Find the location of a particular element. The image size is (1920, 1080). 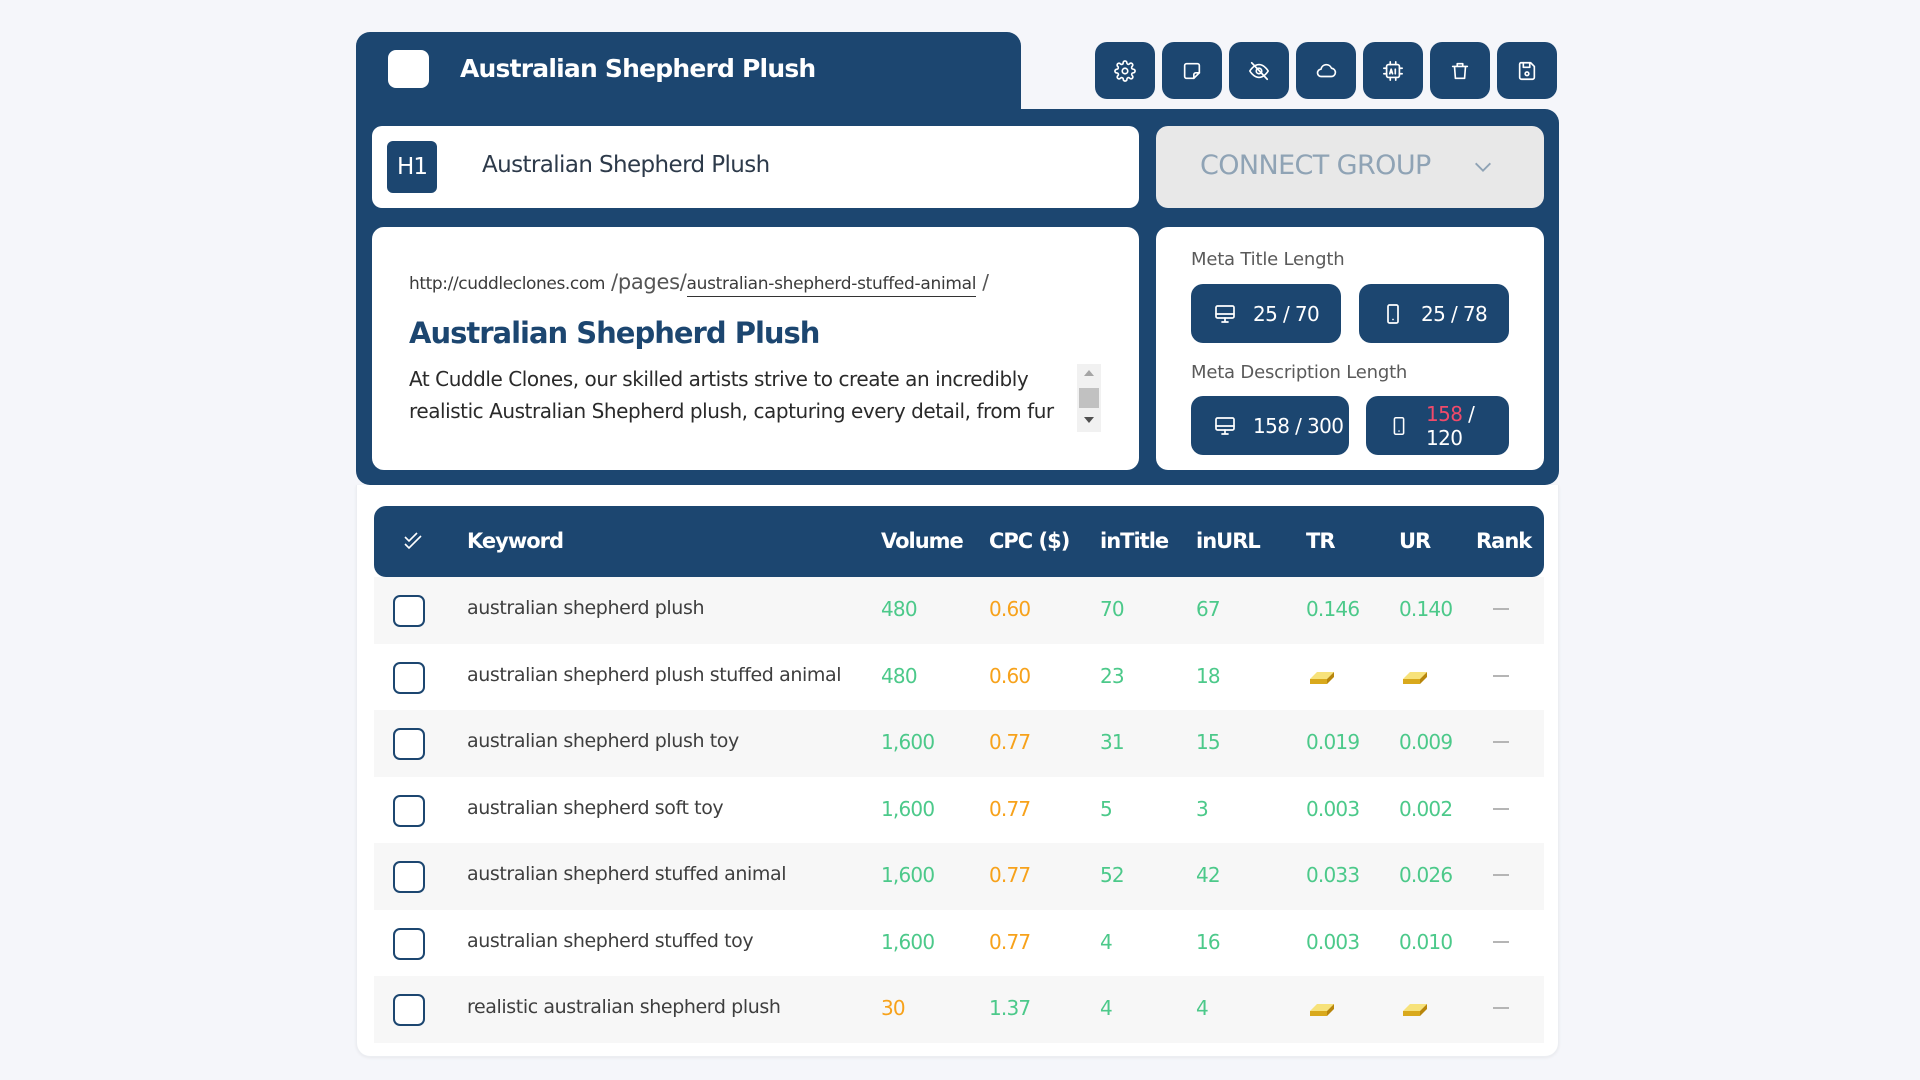

meta-desc-mobile-badge: 158 / 120 is located at coordinates (1437, 425).